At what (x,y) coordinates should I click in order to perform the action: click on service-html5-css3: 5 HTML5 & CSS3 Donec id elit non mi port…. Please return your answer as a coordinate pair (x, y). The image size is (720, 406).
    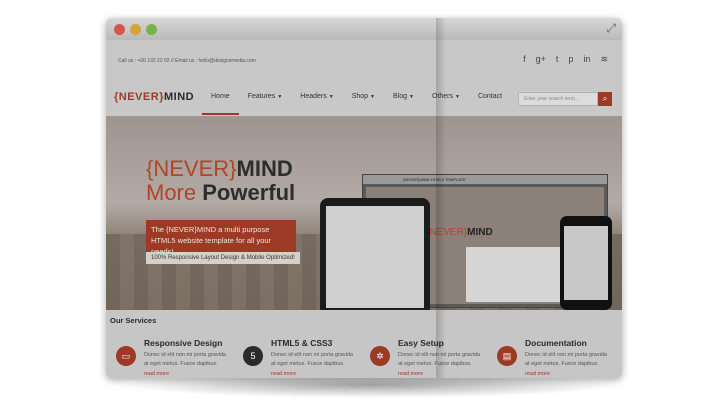
    Looking at the image, I should click on (295, 358).